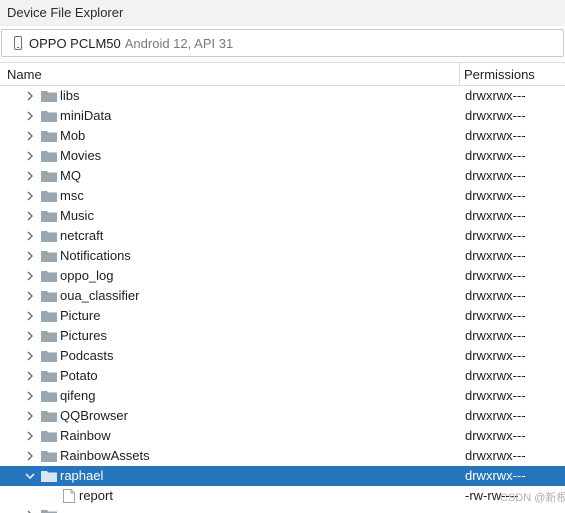  Describe the element at coordinates (282, 476) in the screenshot. I see `folder-row: raphael drwxrwx---` at that location.